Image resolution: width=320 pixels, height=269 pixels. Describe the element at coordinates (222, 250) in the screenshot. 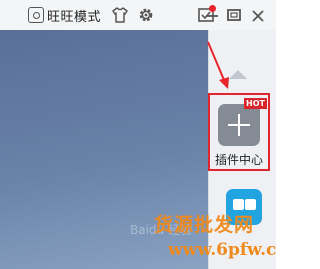

I see `watermark-url: www.6pfw.cn` at that location.